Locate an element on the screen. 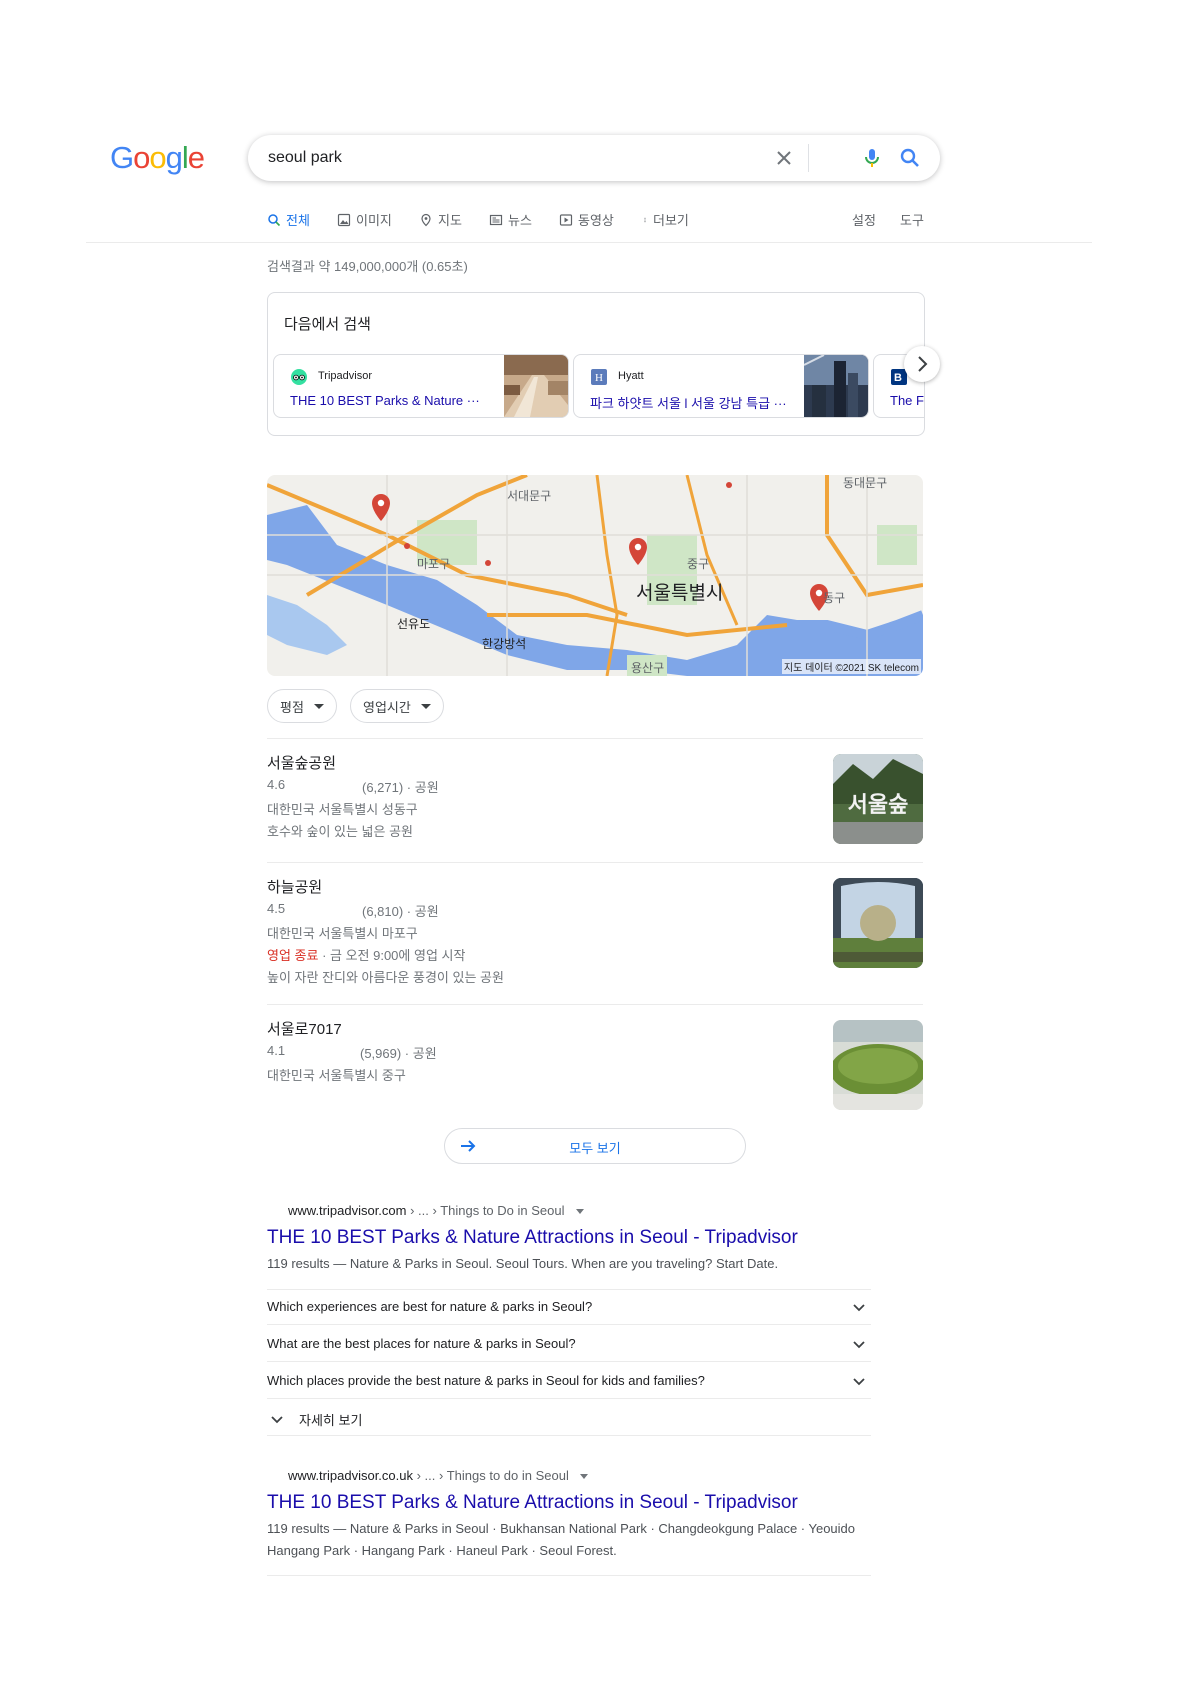  skyline-photo-thumbnail is located at coordinates (836, 386).